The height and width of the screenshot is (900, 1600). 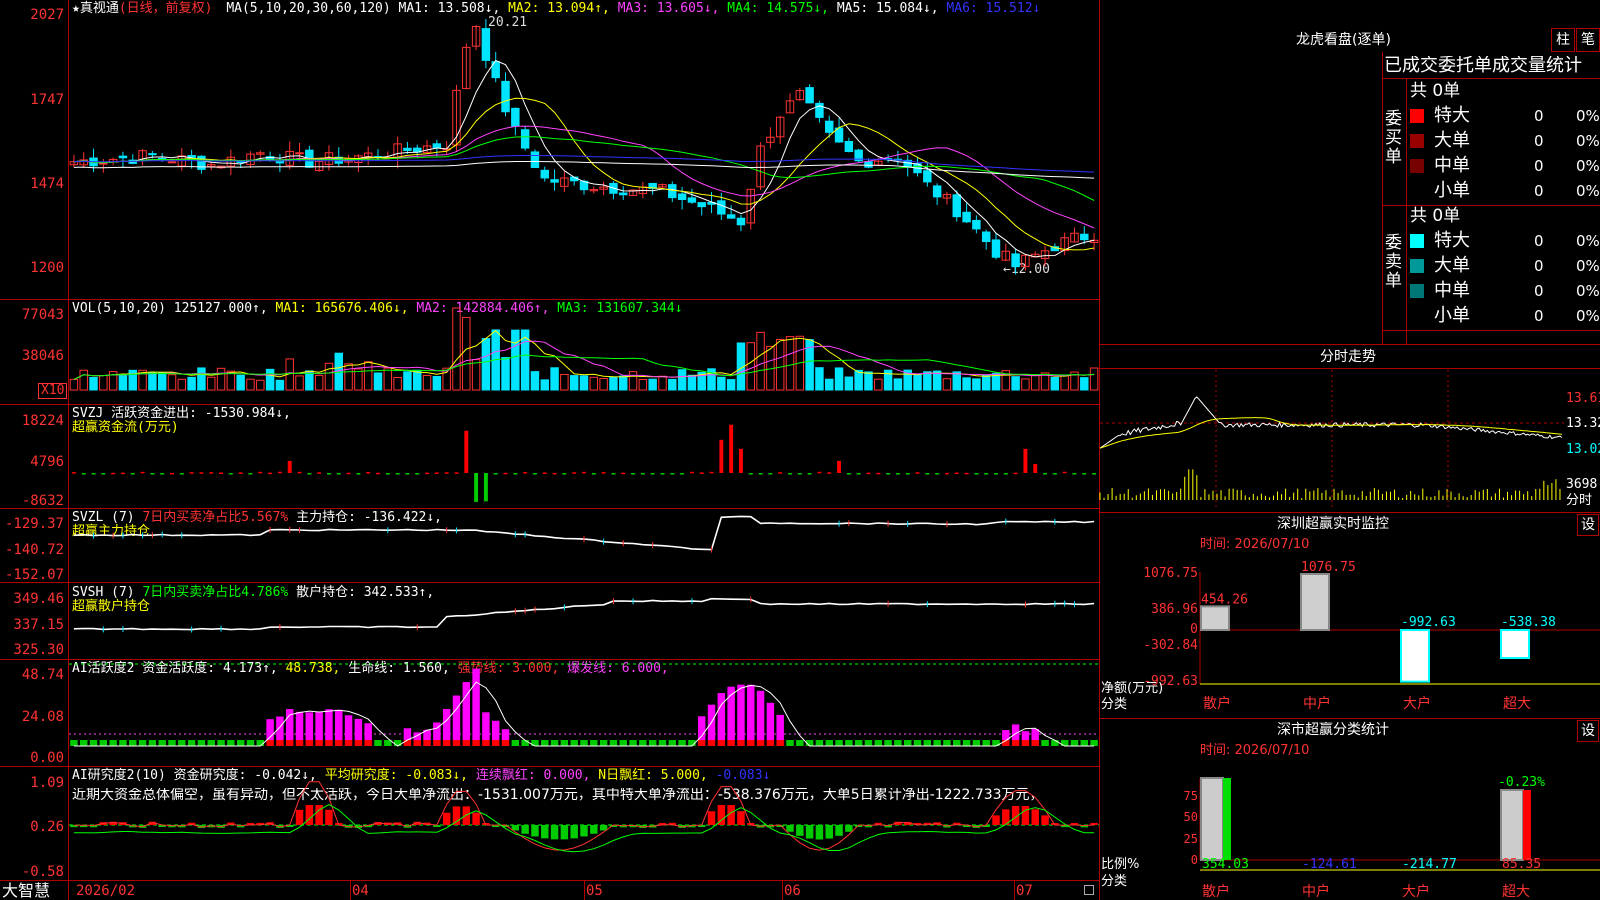 I want to click on vol-unit-badge: X10, so click(x=53, y=391).